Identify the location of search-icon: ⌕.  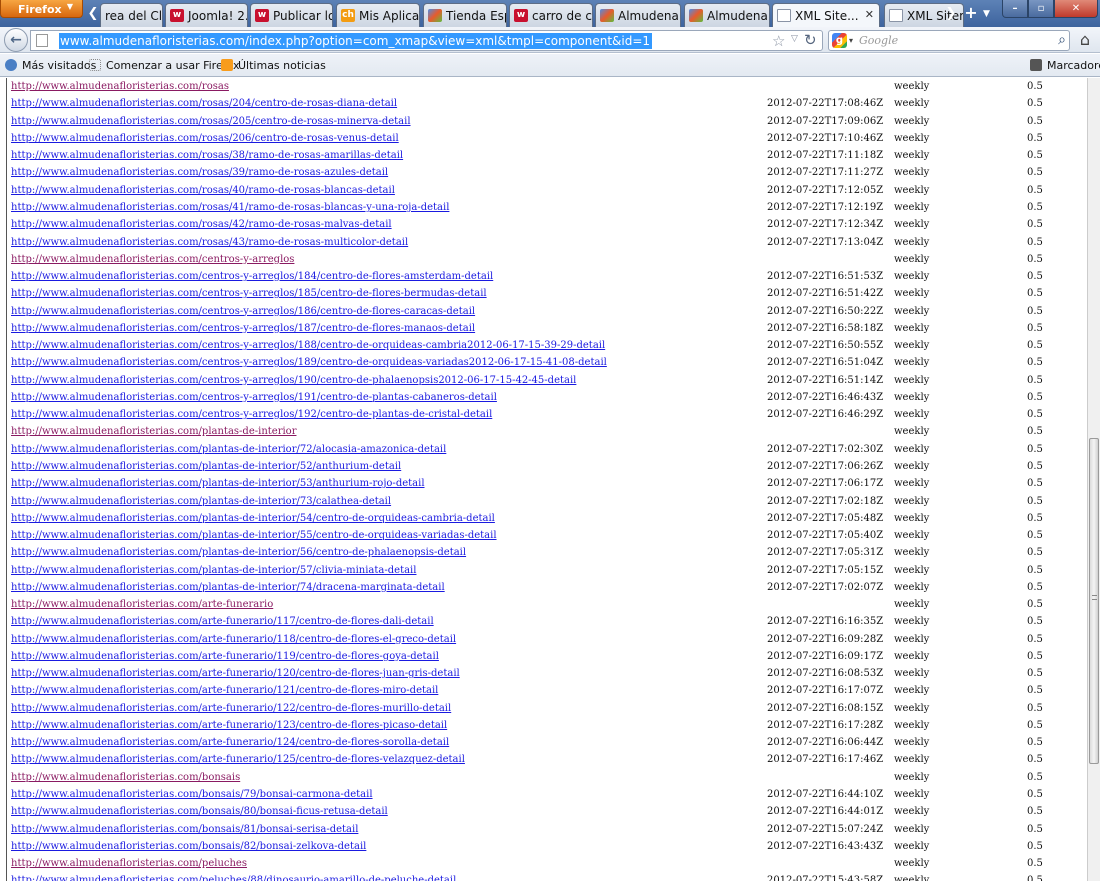
(1062, 40).